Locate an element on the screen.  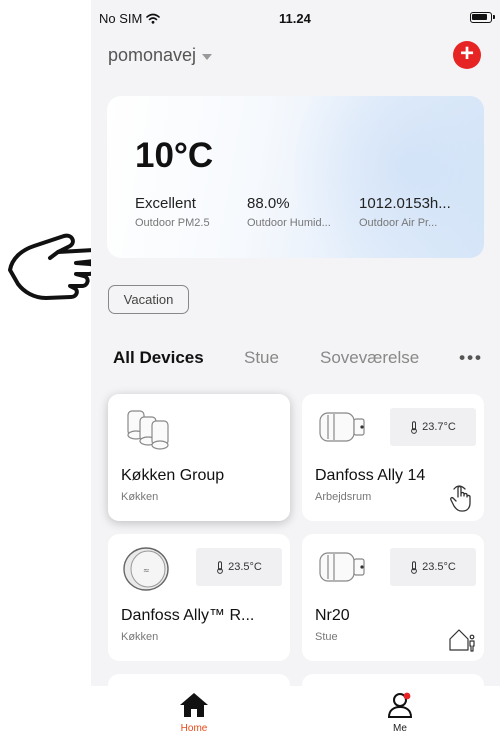
nav-label: Me is located at coordinates (400, 728).